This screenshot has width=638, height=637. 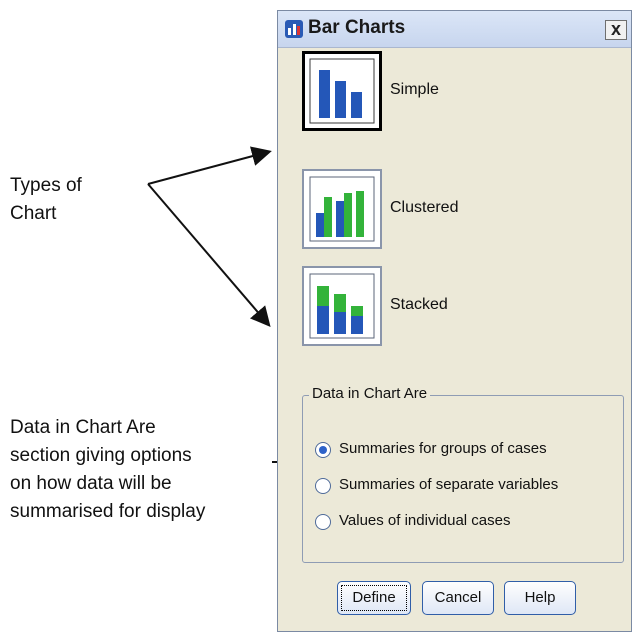 I want to click on radio-label: Summaries of separate variables, so click(x=449, y=484).